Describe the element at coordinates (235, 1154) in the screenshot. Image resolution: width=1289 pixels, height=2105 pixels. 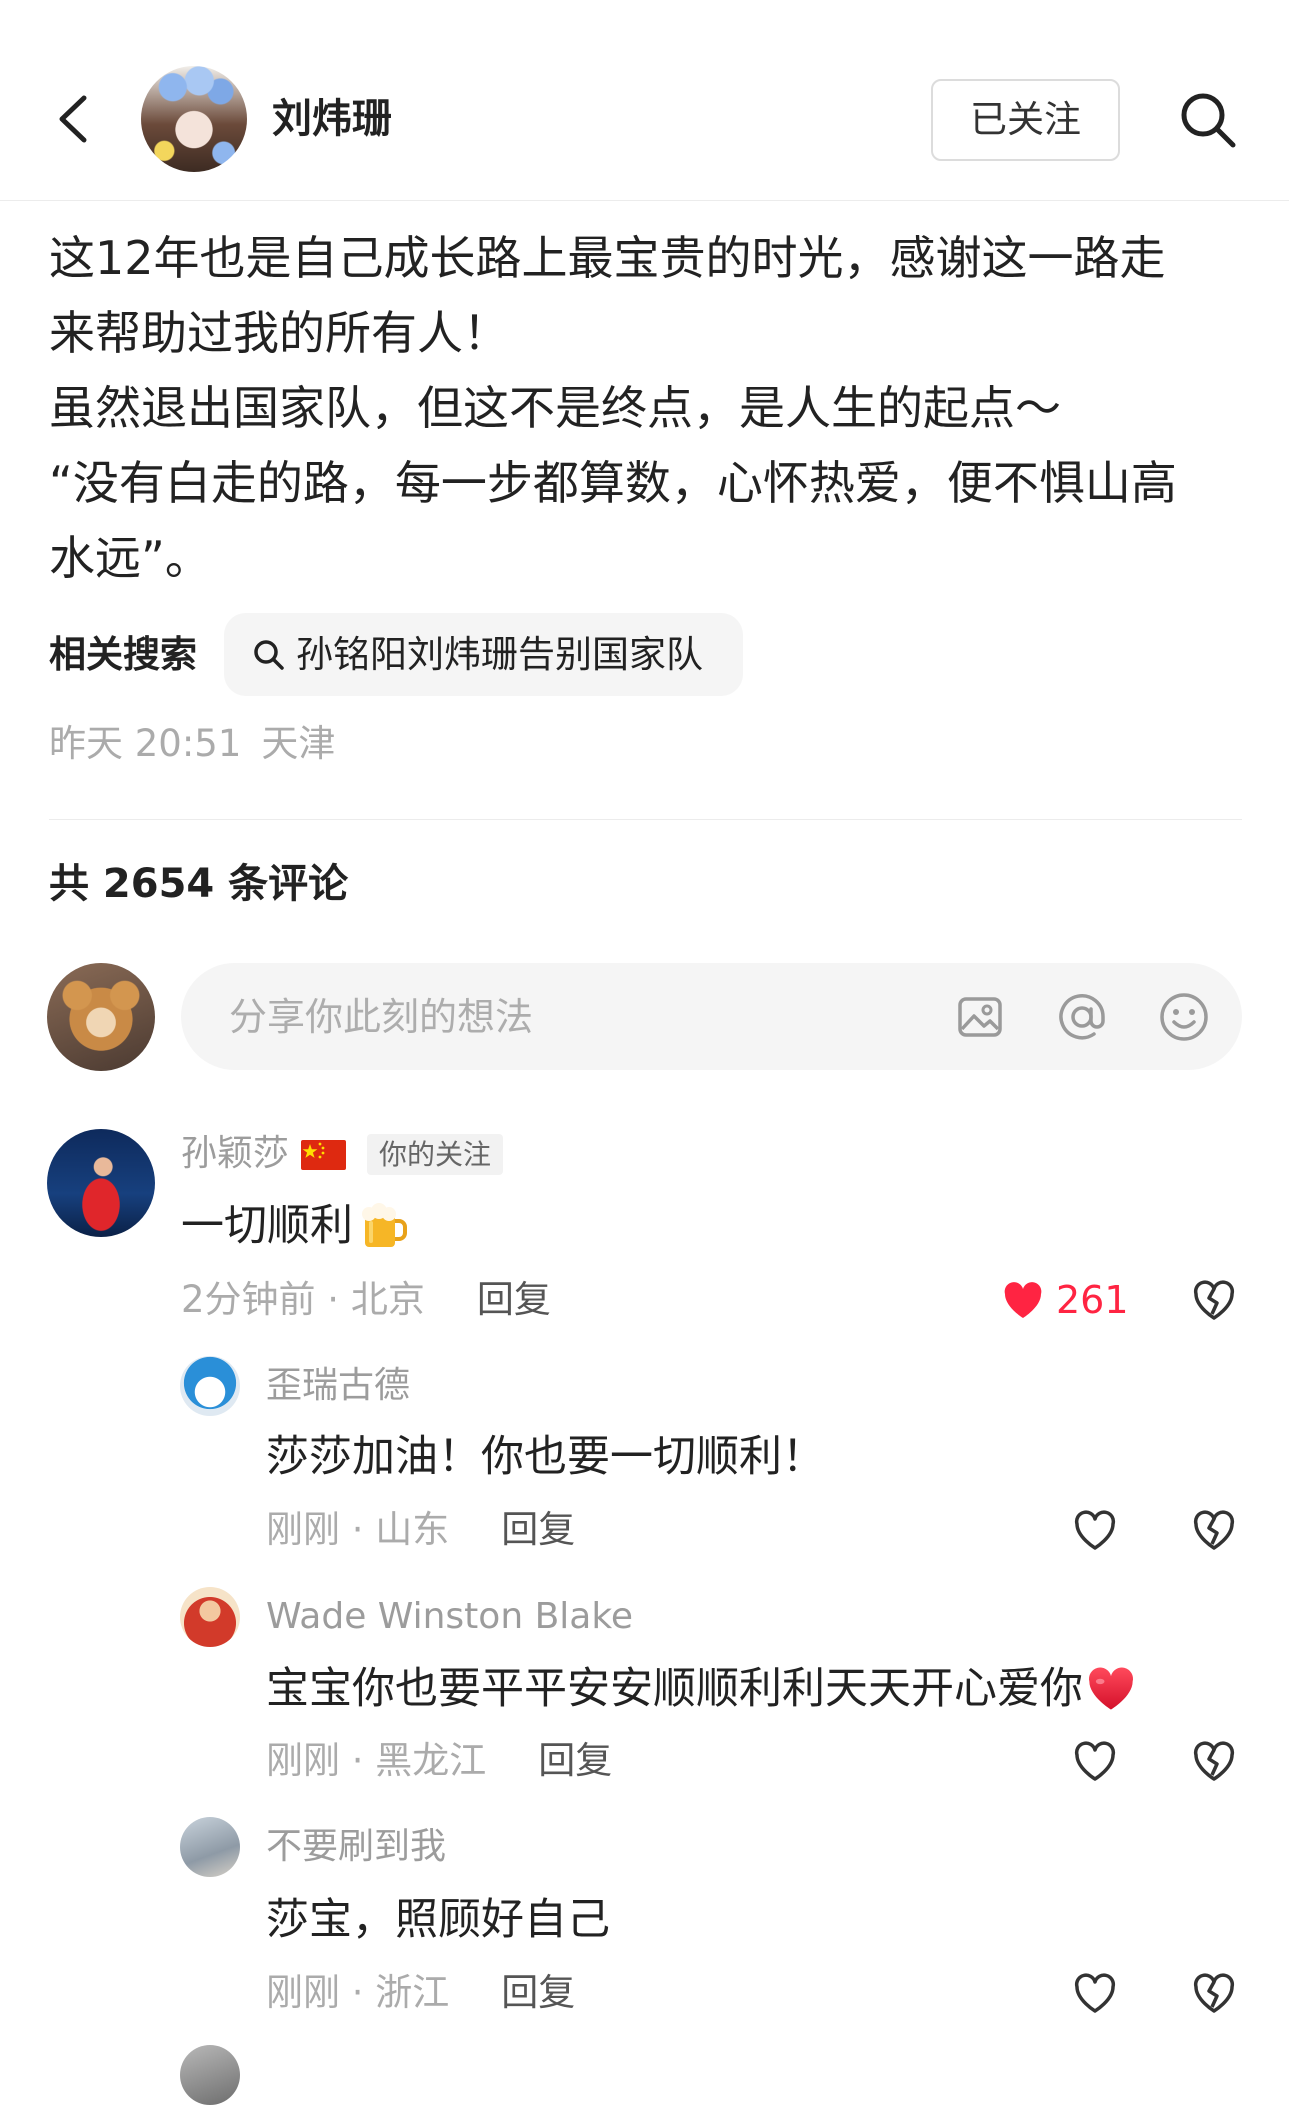
I see `commenter-name: 孙颖莎` at that location.